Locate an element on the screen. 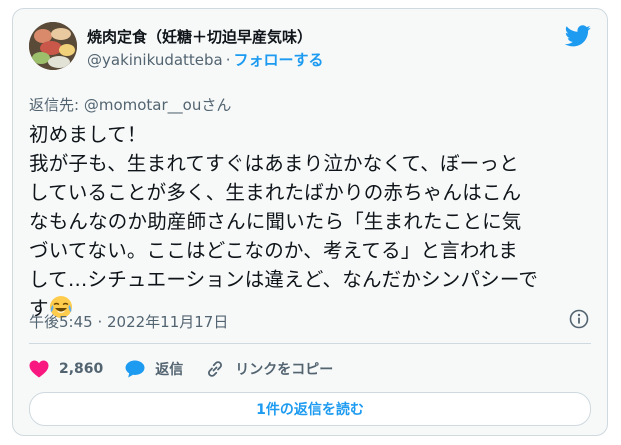 This screenshot has width=621, height=445. follow-button: フォローする is located at coordinates (279, 60).